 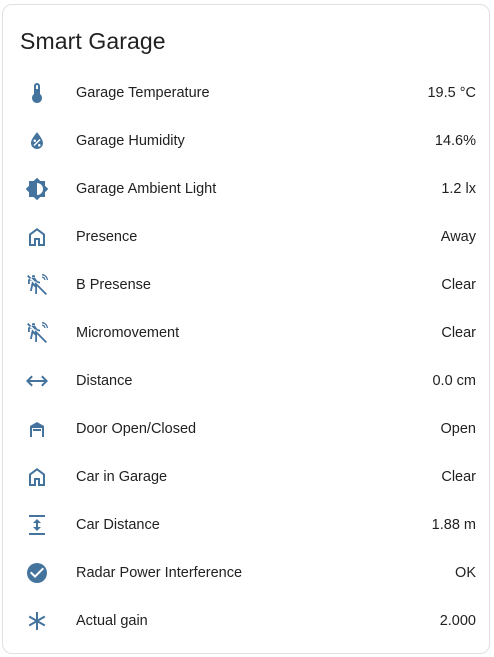 I want to click on entity-row-car-distance: Car Distance 1.88 m, so click(x=246, y=525).